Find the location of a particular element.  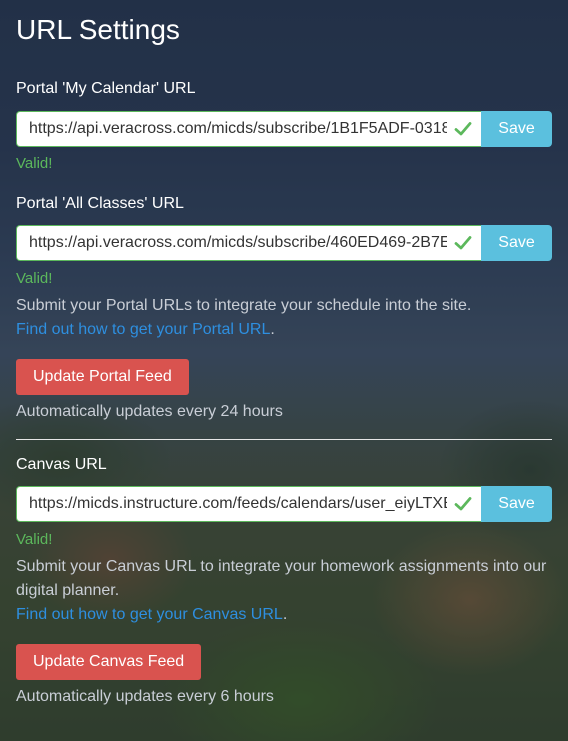

update-canvas-feed-button: Update Canvas Feed is located at coordinates (109, 662).